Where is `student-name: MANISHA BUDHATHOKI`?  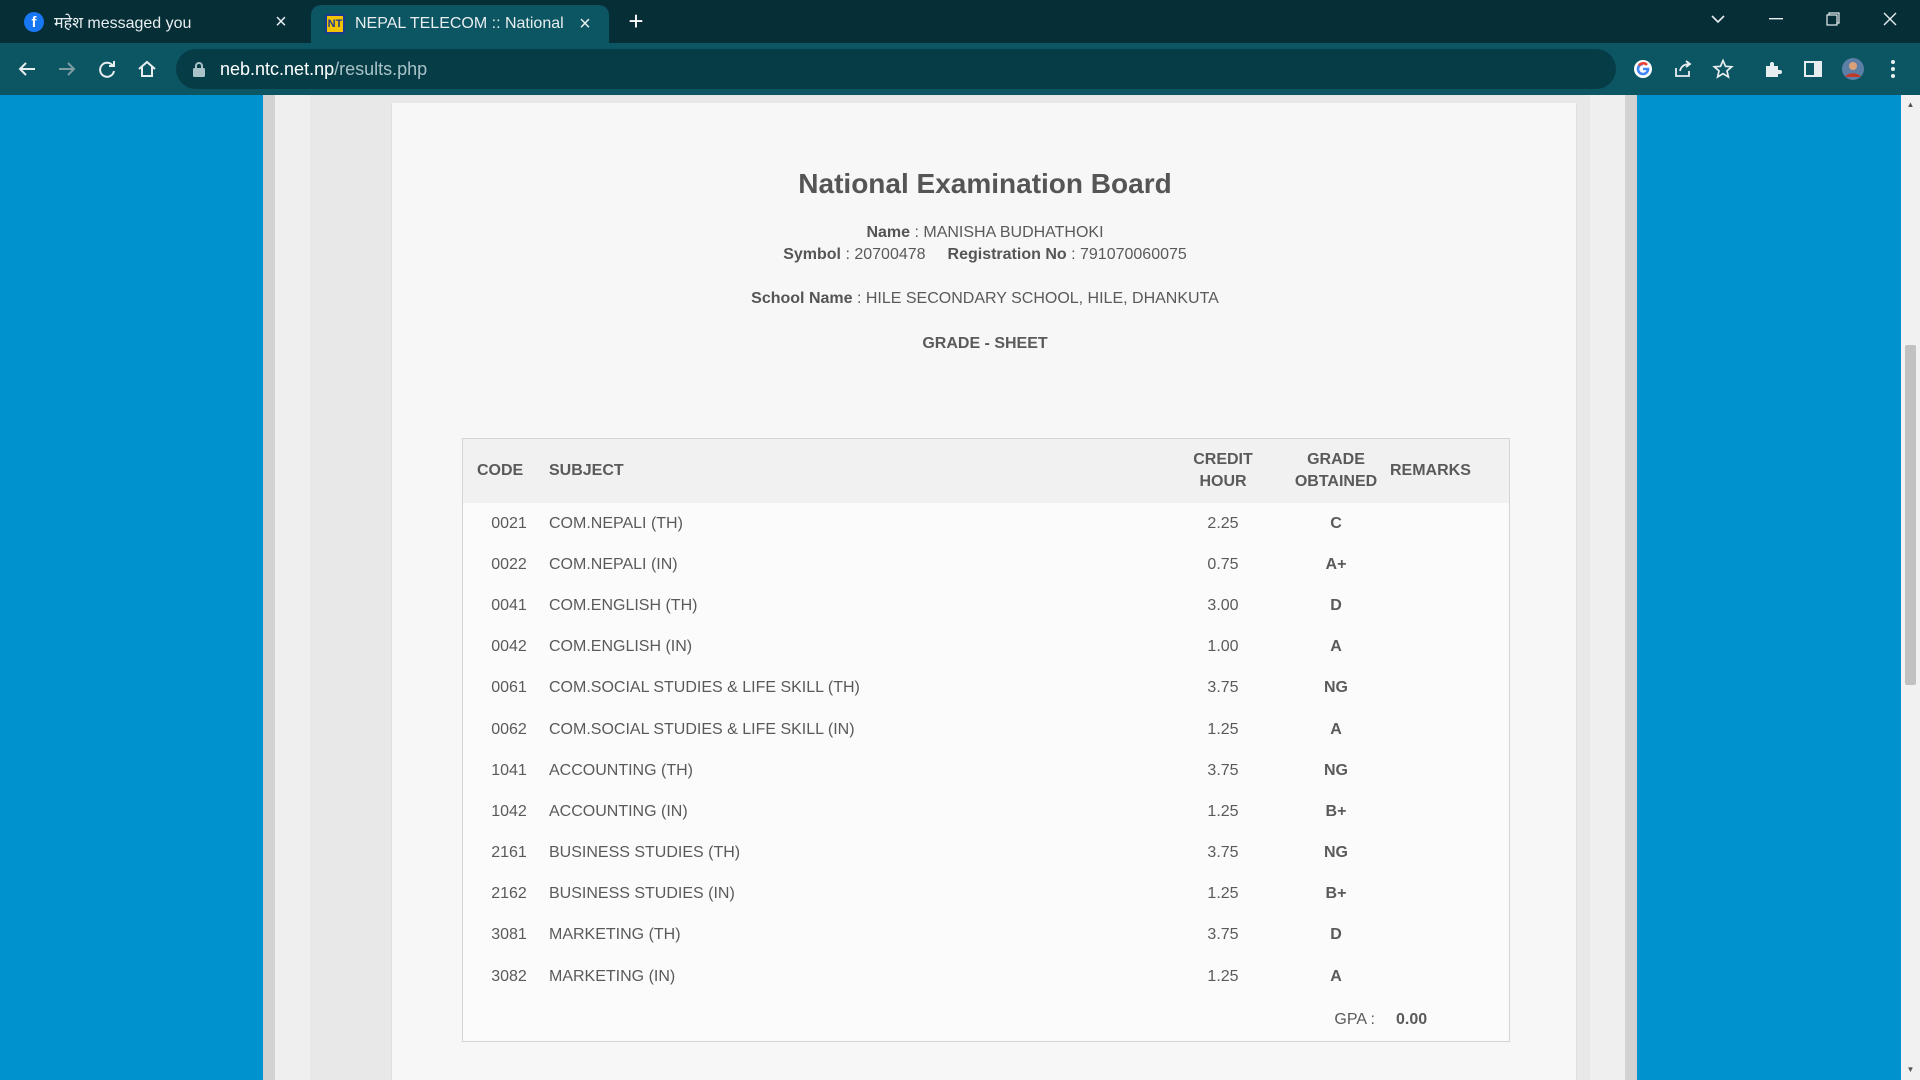
student-name: MANISHA BUDHATHOKI is located at coordinates (1013, 232).